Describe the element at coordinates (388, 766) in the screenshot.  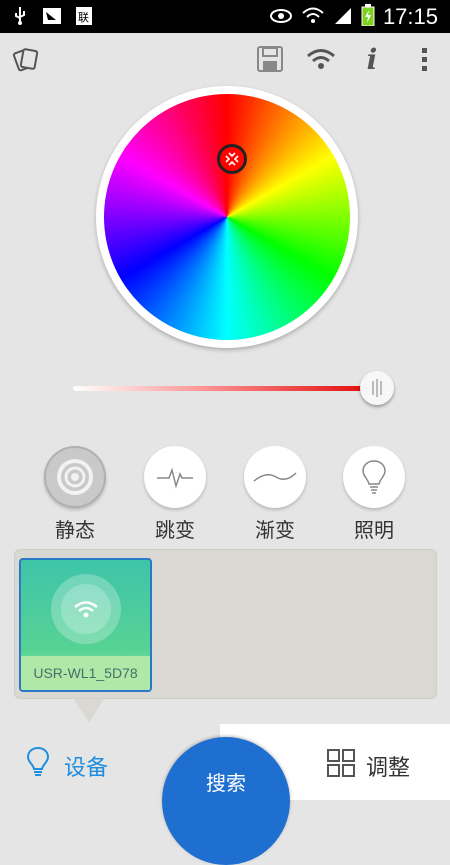
I see `tab-adjust-label: 调整` at that location.